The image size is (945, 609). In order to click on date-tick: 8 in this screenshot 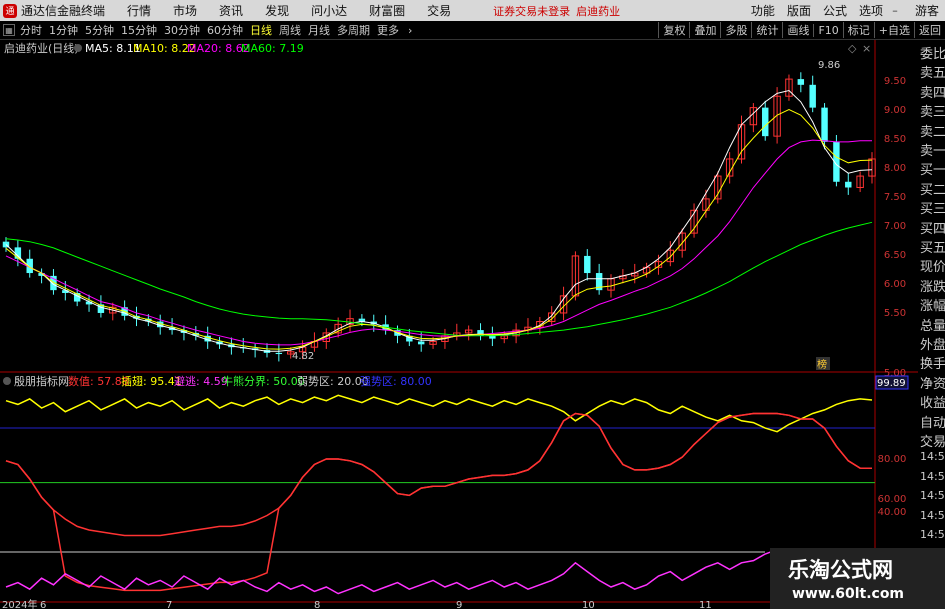, I will do `click(317, 604)`.